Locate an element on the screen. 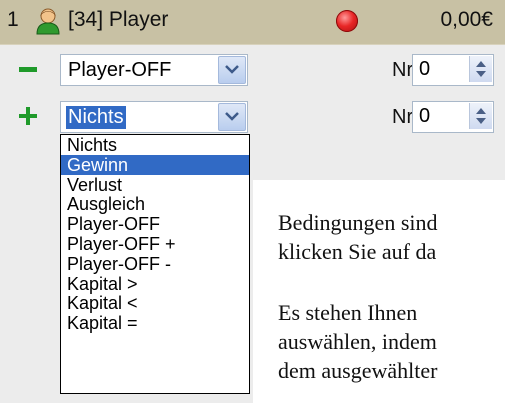  player-name: [34] Player is located at coordinates (118, 19).